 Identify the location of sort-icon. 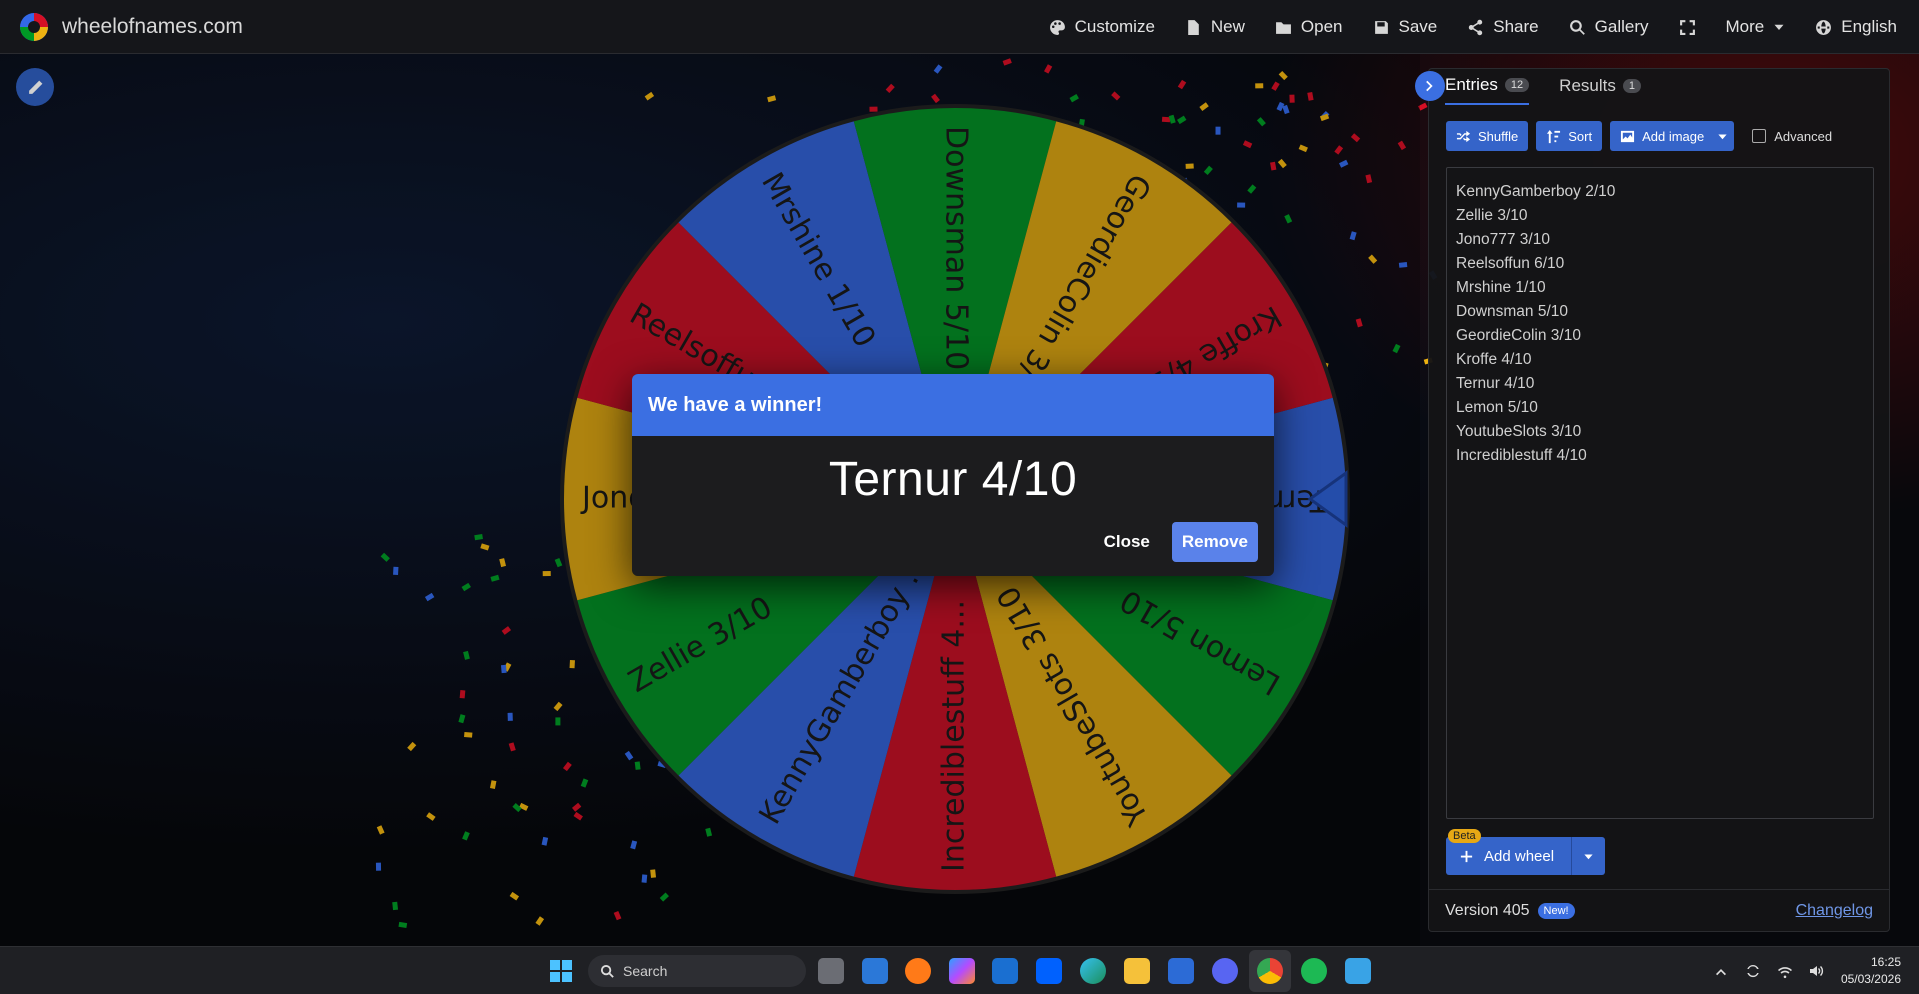
(1554, 136).